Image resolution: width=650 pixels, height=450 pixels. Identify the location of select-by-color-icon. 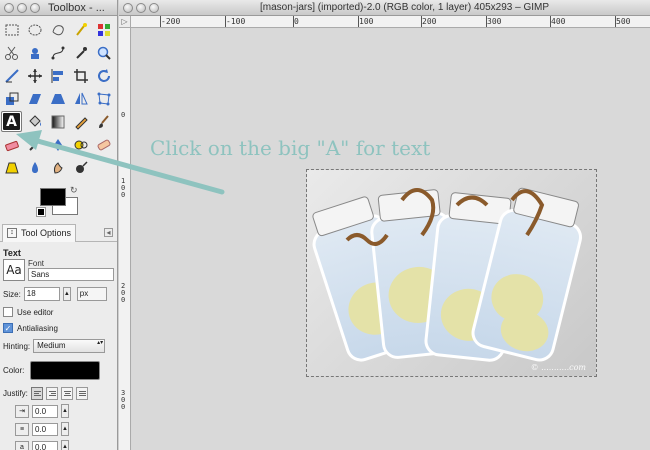
(103, 29).